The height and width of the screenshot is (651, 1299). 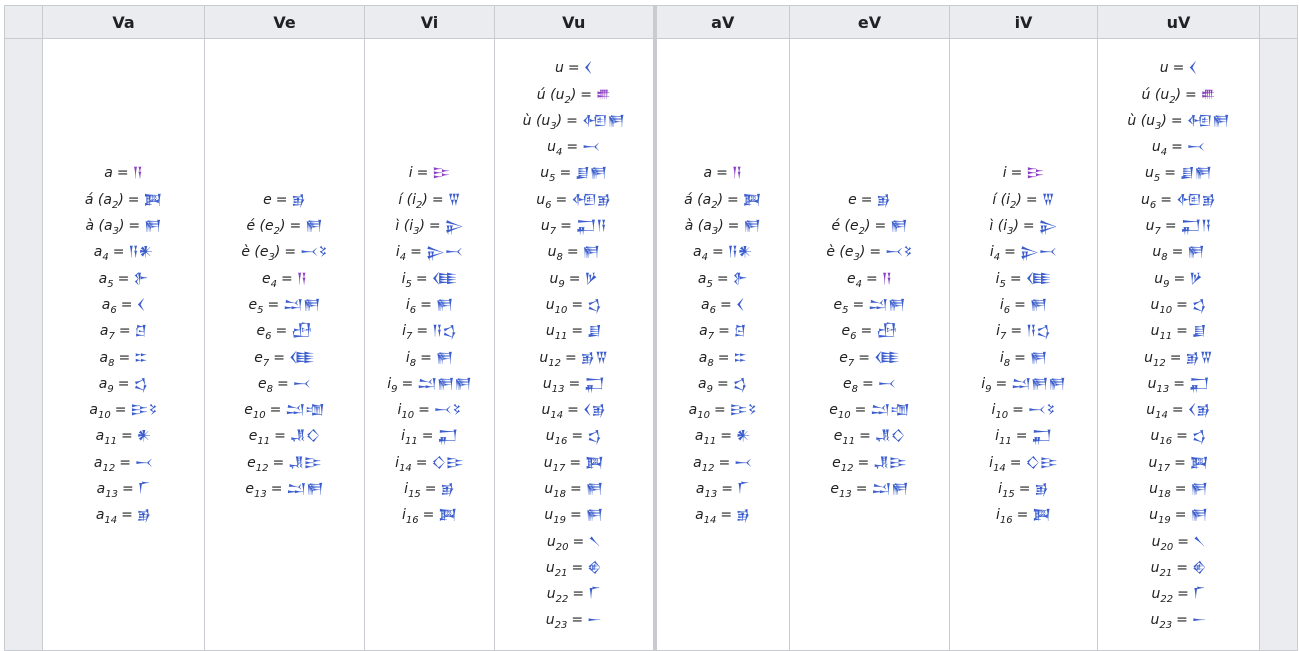 What do you see at coordinates (844, 437) in the screenshot?
I see `transliteration: e11` at bounding box center [844, 437].